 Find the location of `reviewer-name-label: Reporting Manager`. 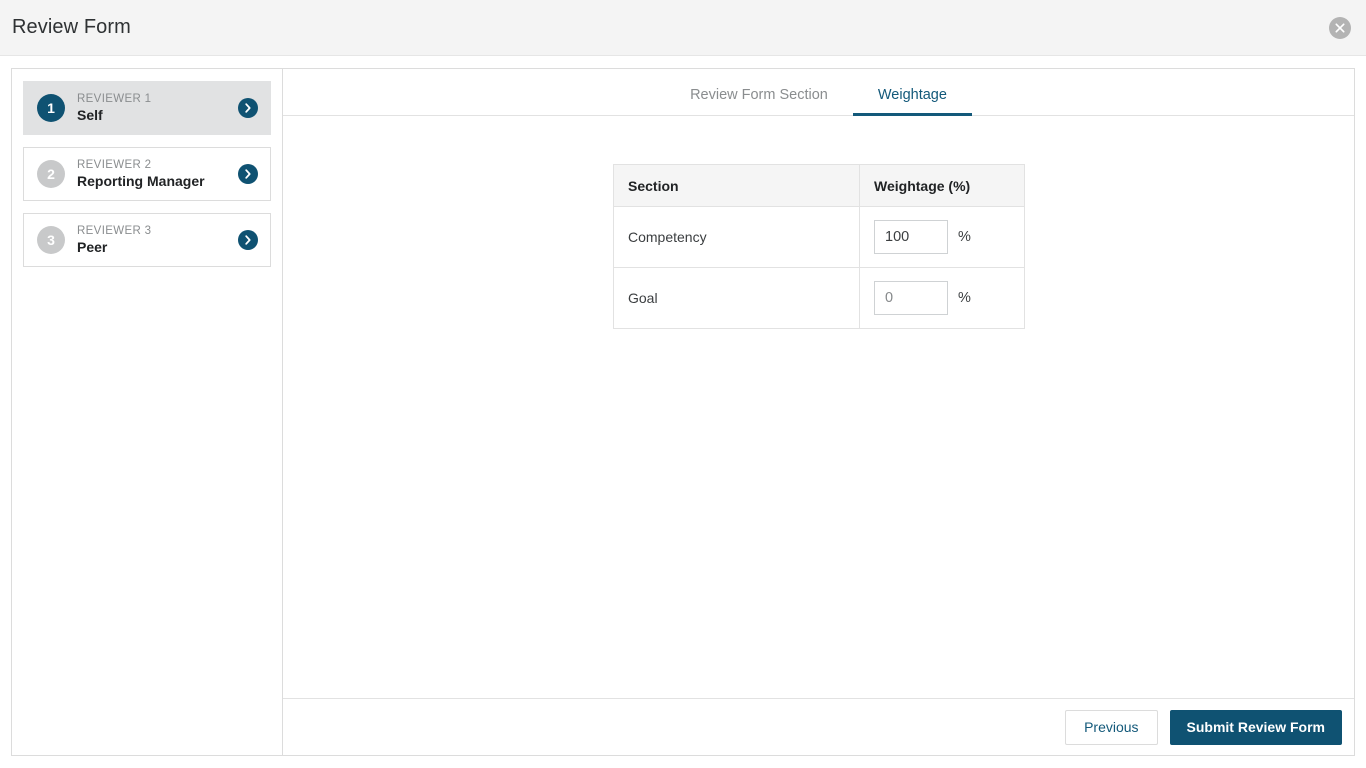

reviewer-name-label: Reporting Manager is located at coordinates (141, 181).